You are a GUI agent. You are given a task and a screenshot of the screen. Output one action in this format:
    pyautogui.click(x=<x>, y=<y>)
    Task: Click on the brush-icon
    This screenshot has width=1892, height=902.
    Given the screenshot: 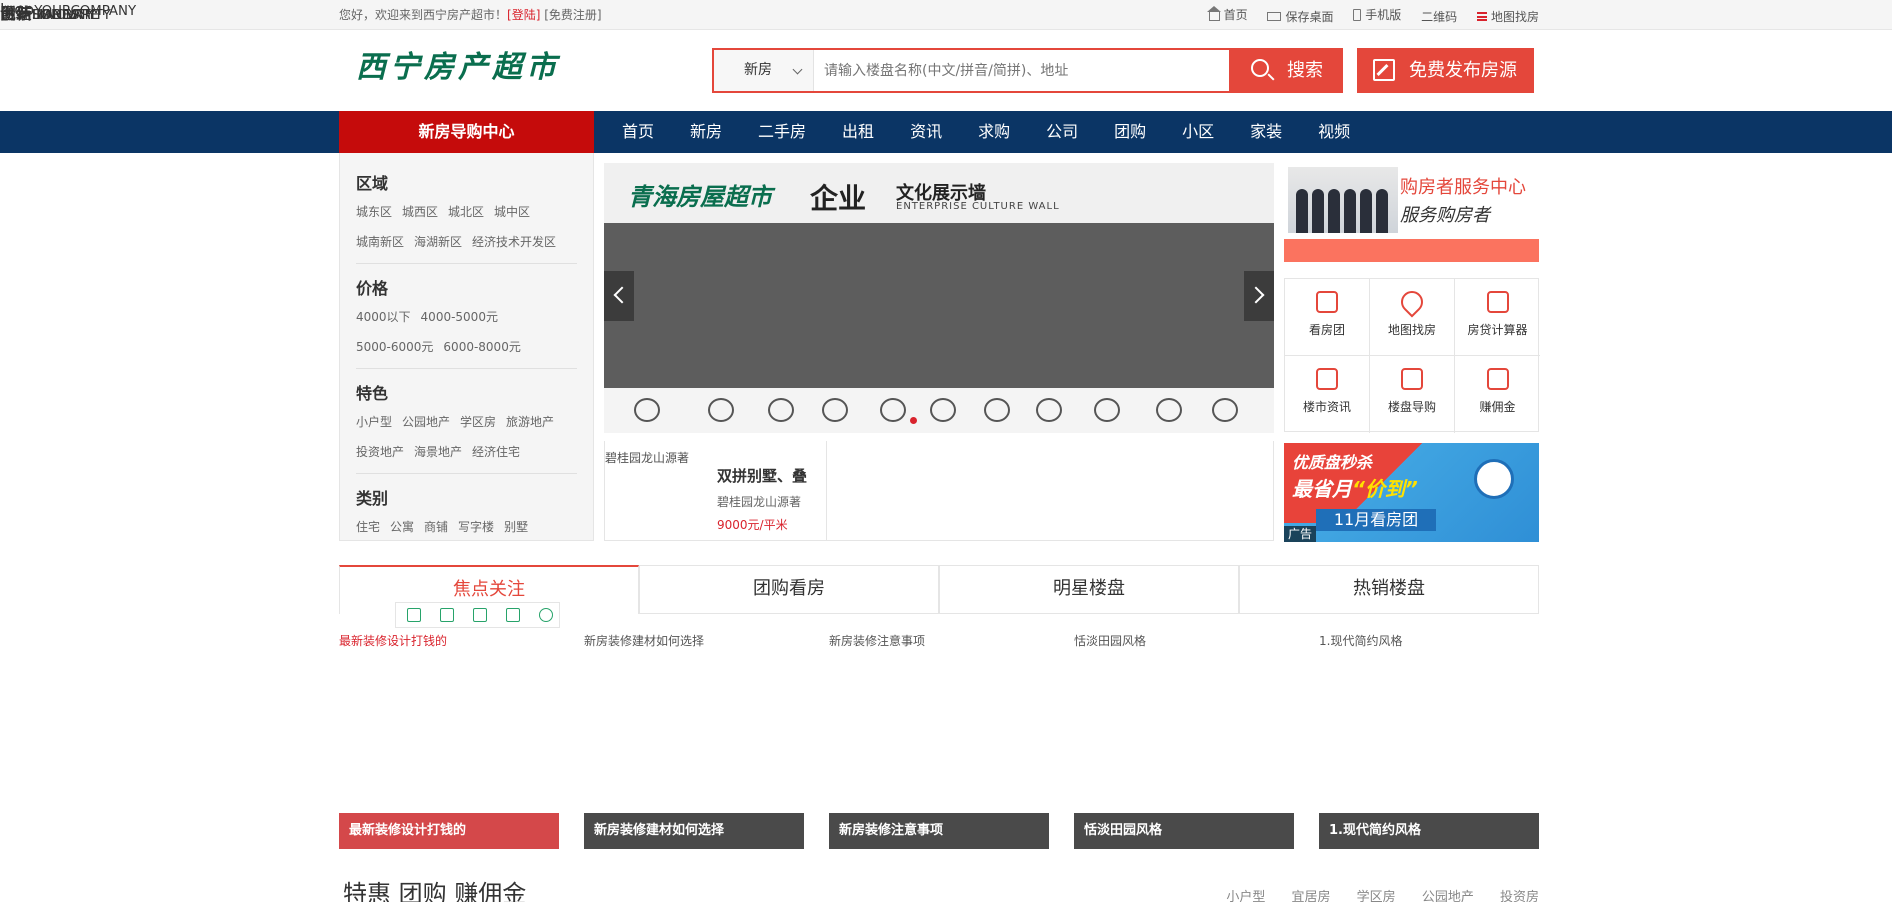 What is the action you would take?
    pyautogui.click(x=1497, y=379)
    